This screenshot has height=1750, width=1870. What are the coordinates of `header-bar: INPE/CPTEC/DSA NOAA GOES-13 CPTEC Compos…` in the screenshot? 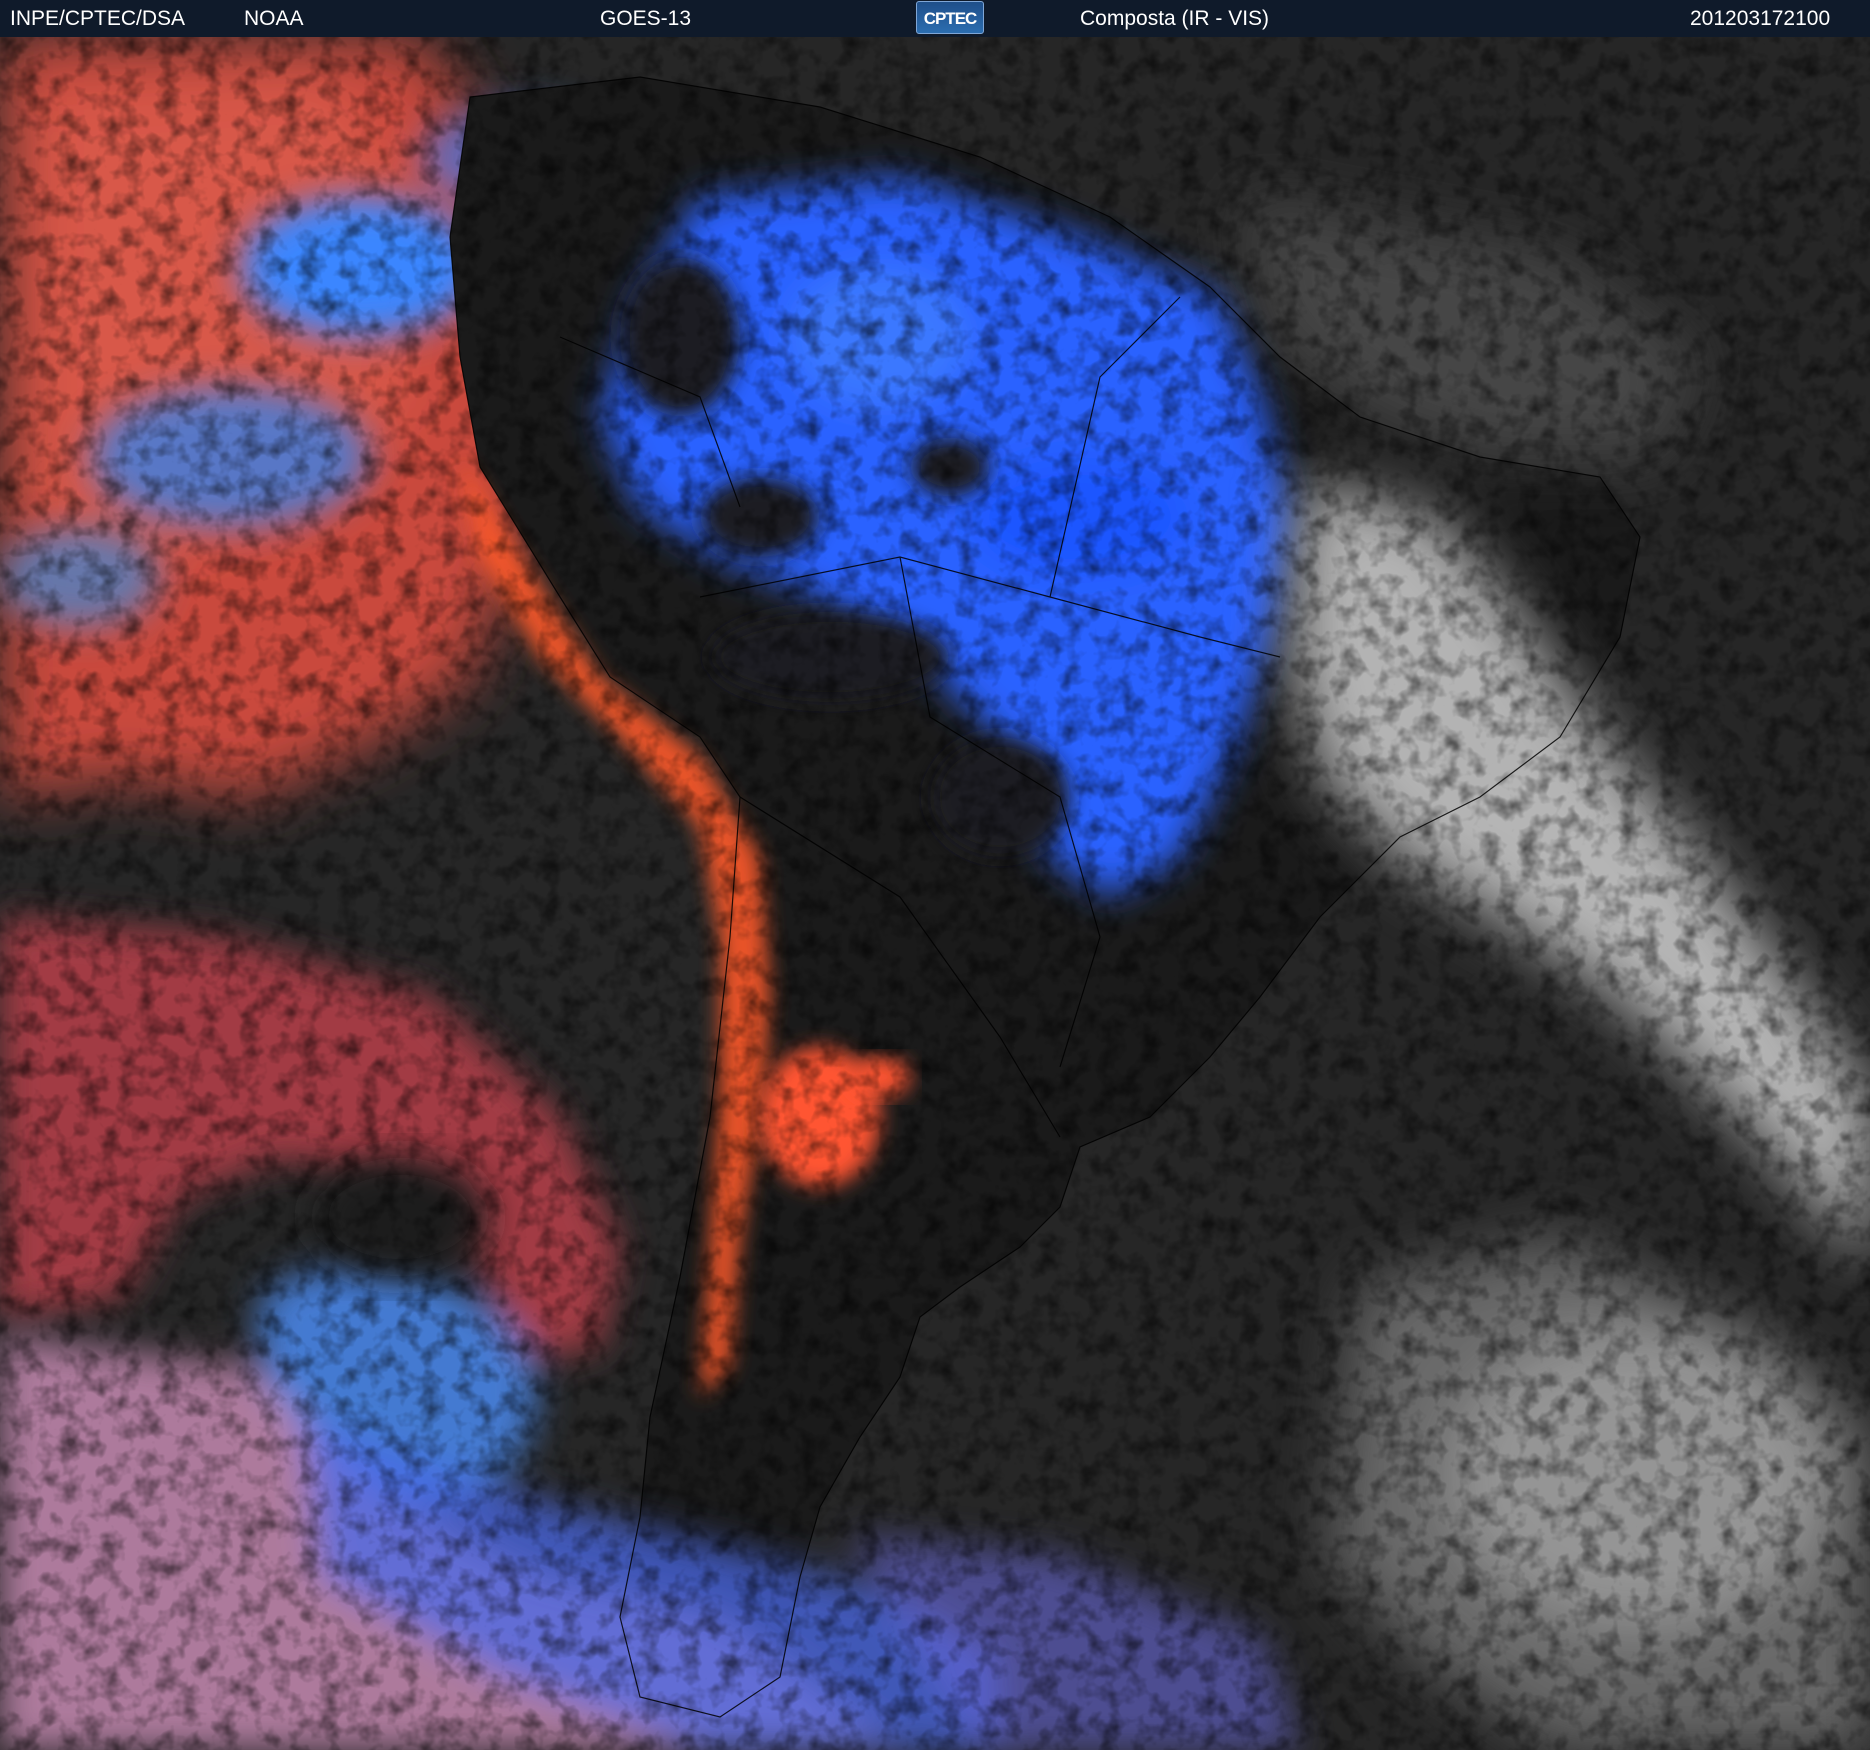 It's located at (935, 18).